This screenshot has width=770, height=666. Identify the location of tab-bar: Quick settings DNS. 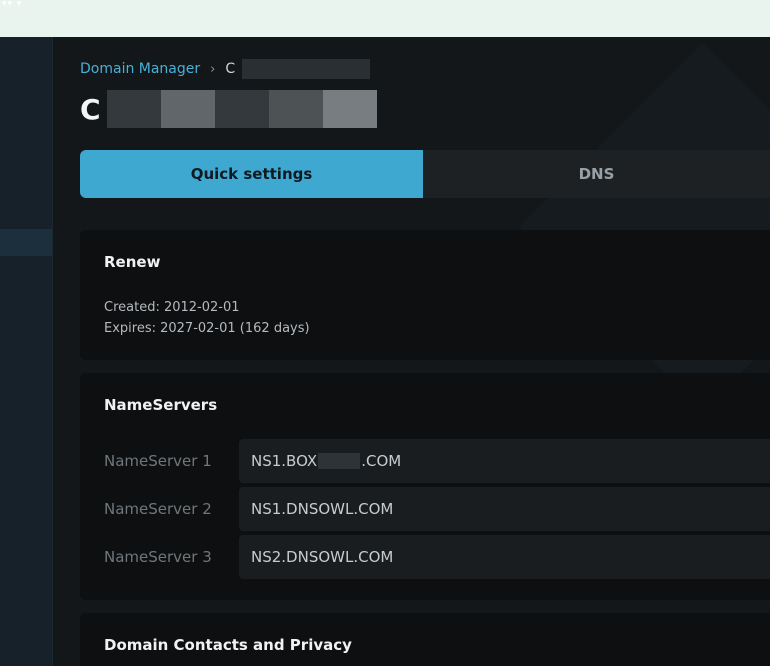
(425, 174).